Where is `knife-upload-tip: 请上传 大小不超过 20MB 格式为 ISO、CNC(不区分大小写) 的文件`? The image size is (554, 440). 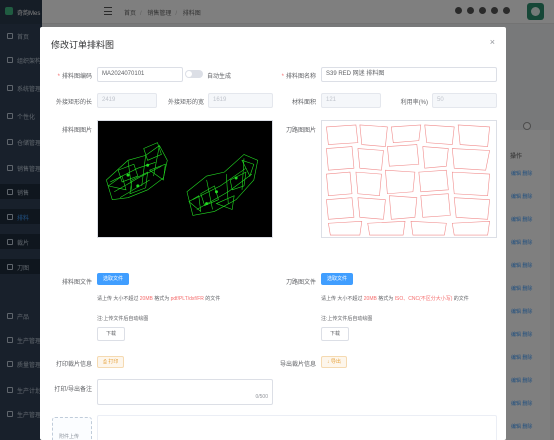
knife-upload-tip: 请上传 大小不超过 20MB 格式为 ISO、CNC(不区分大小写) 的文件 is located at coordinates (395, 299).